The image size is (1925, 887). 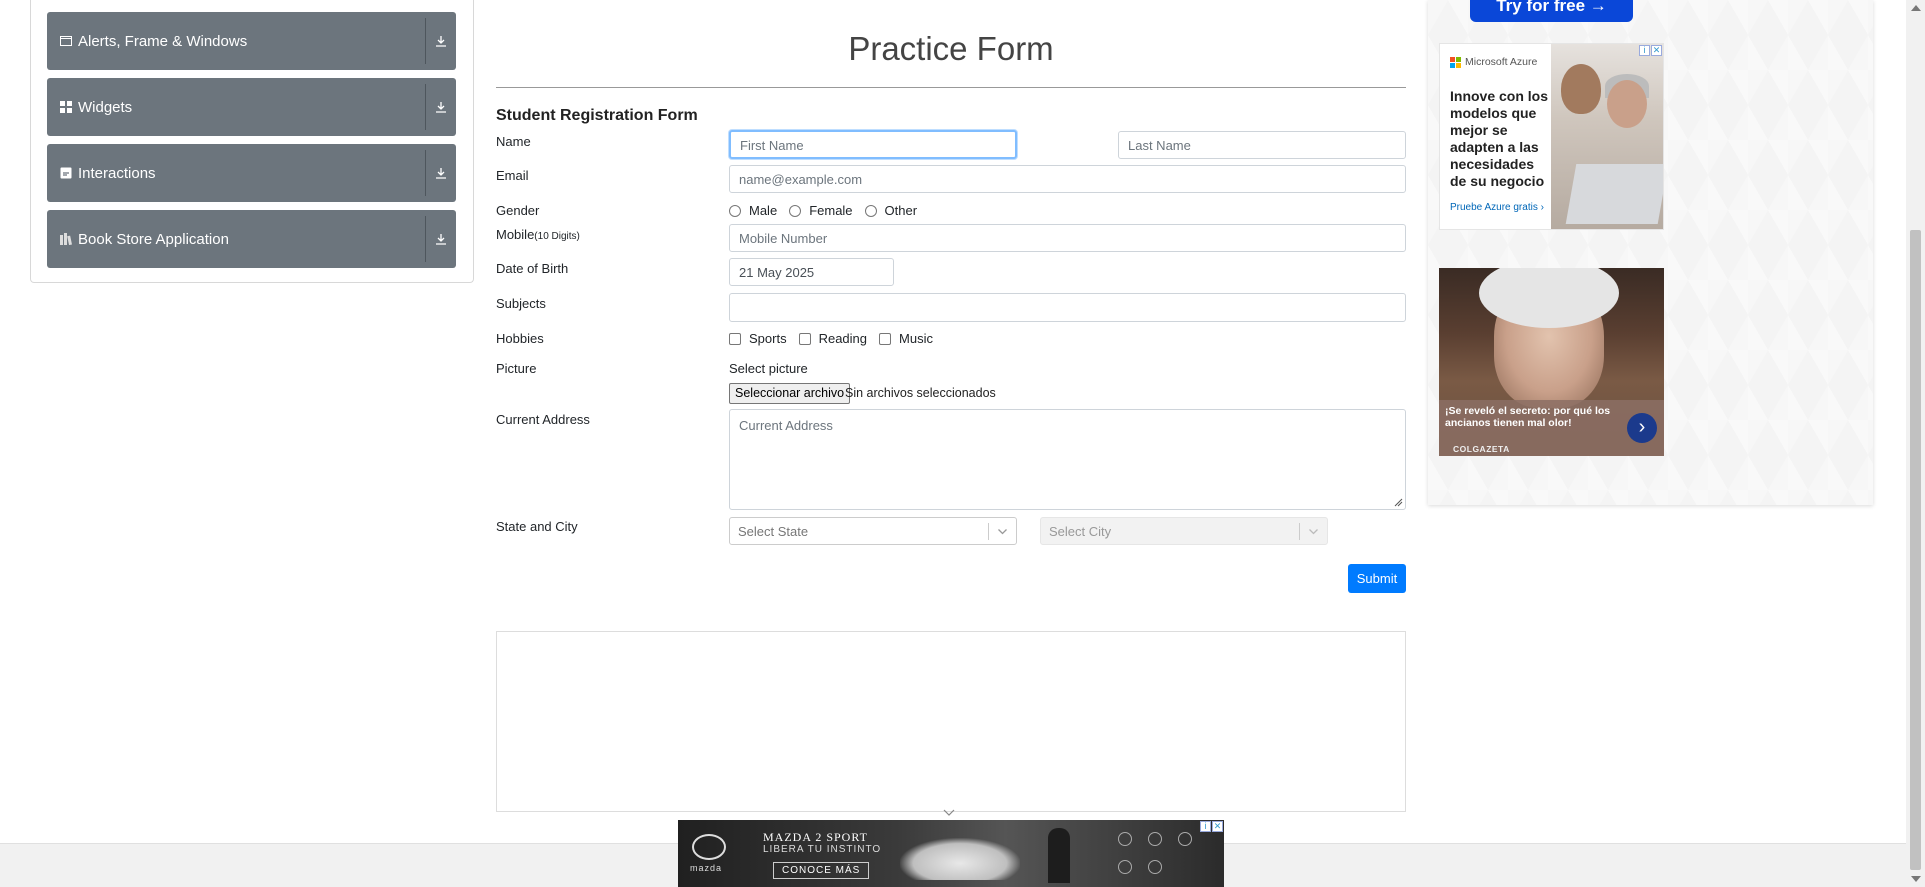 What do you see at coordinates (251, 41) in the screenshot?
I see `sidebar-group-alerts-frame-windows: Alerts, Frame & Windows` at bounding box center [251, 41].